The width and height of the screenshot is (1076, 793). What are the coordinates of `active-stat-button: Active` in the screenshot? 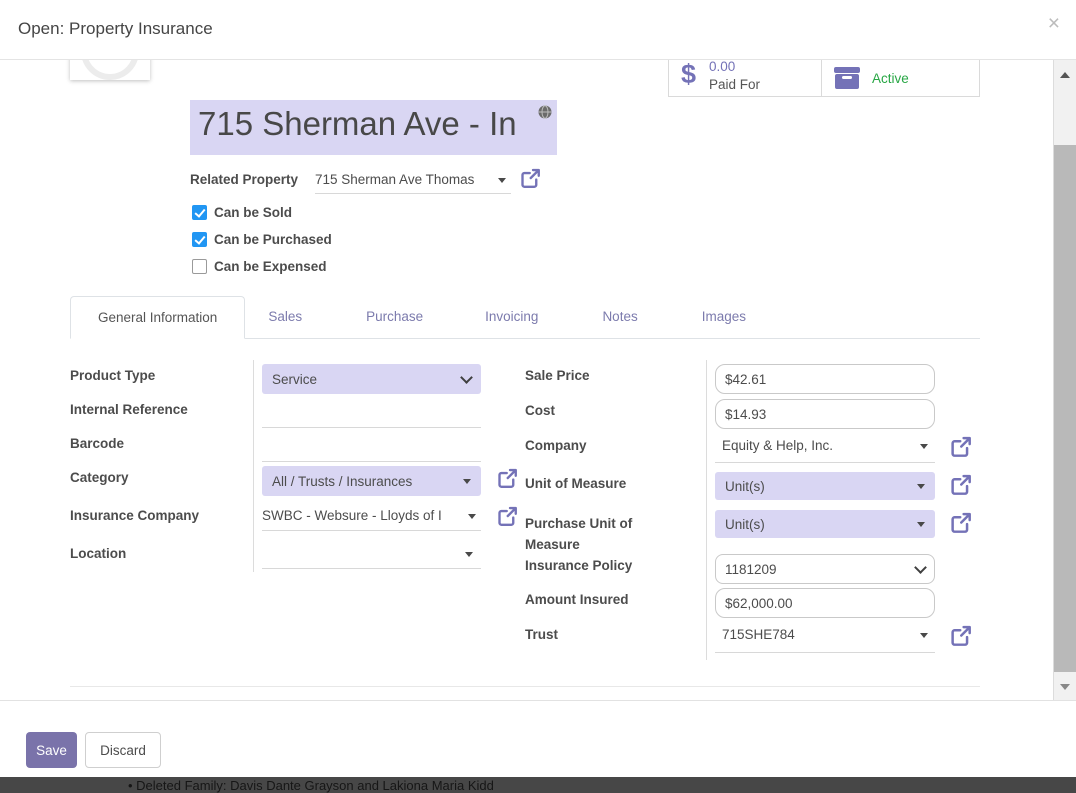 It's located at (900, 78).